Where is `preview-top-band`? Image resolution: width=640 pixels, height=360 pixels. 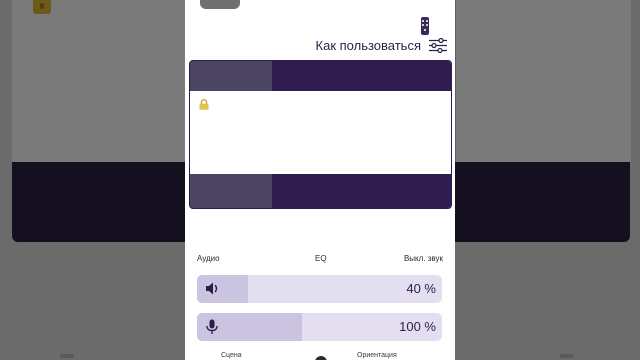
preview-top-band is located at coordinates (320, 76).